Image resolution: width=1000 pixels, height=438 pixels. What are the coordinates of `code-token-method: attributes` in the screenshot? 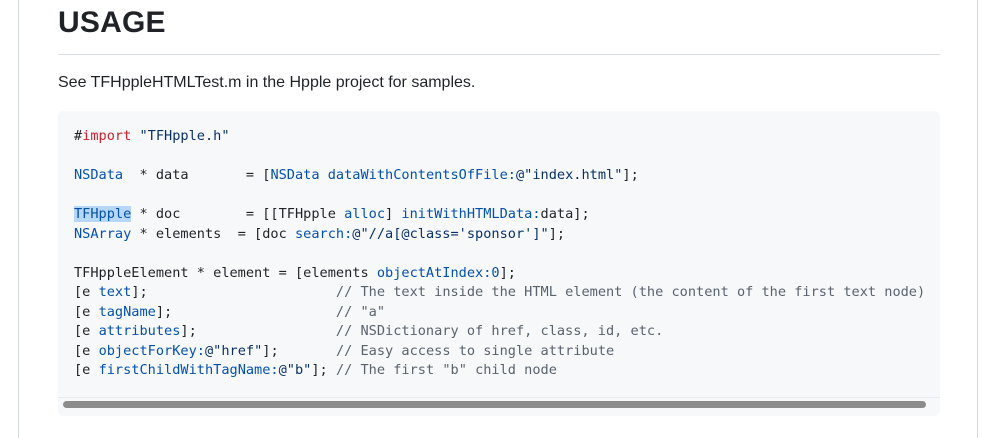 It's located at (139, 331).